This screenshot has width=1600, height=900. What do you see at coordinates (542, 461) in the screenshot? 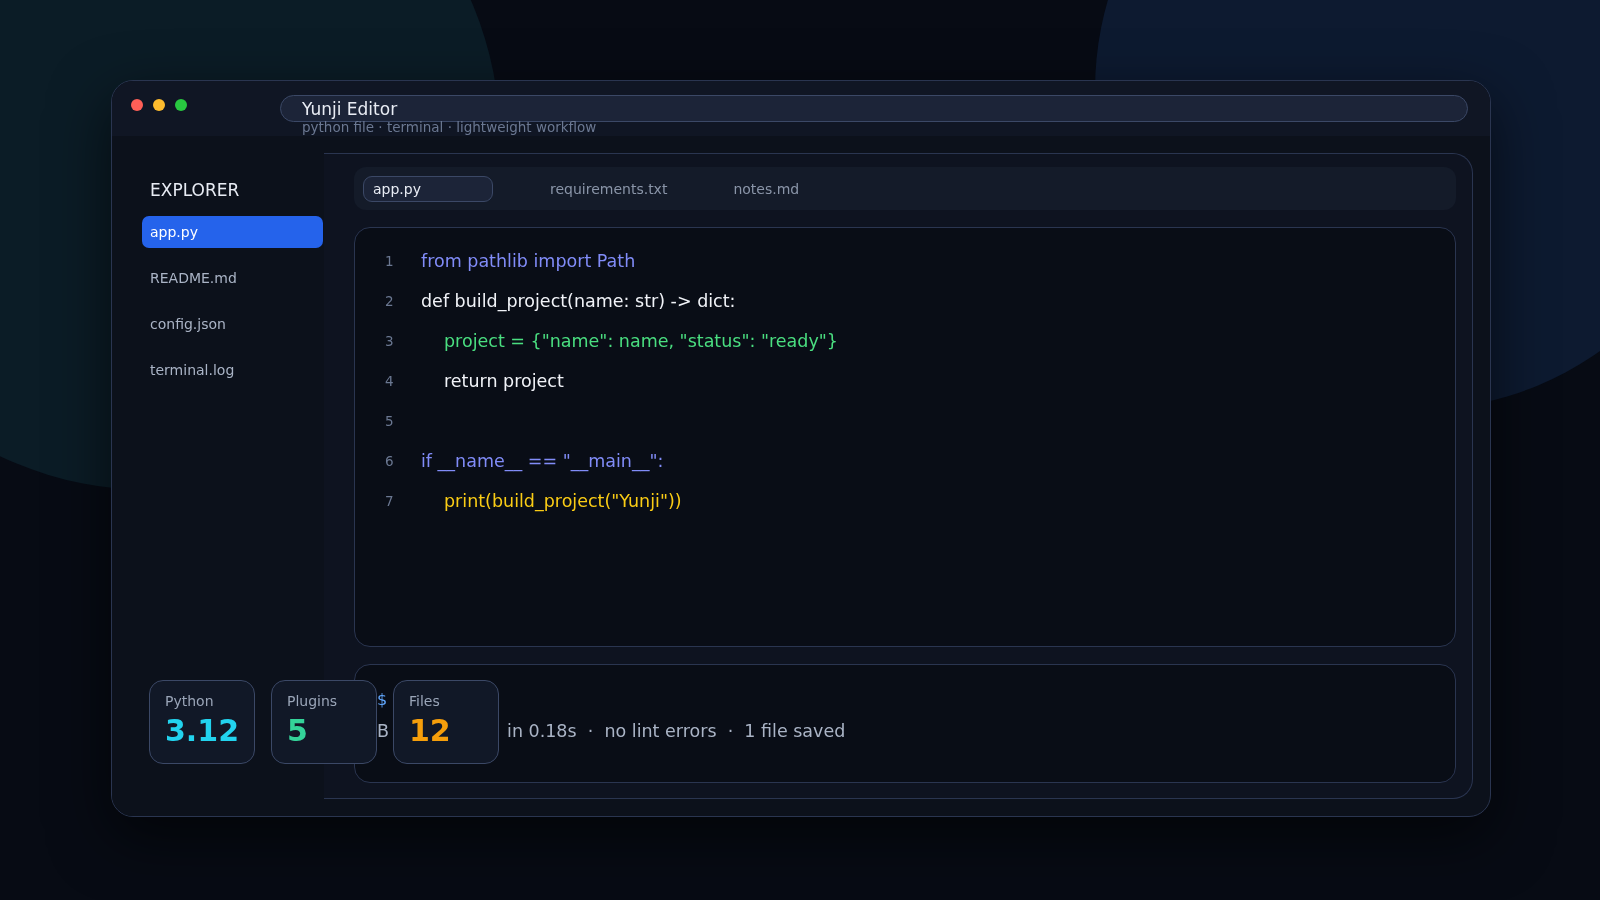
I see `code-line: if __name__ == "__main__":` at bounding box center [542, 461].